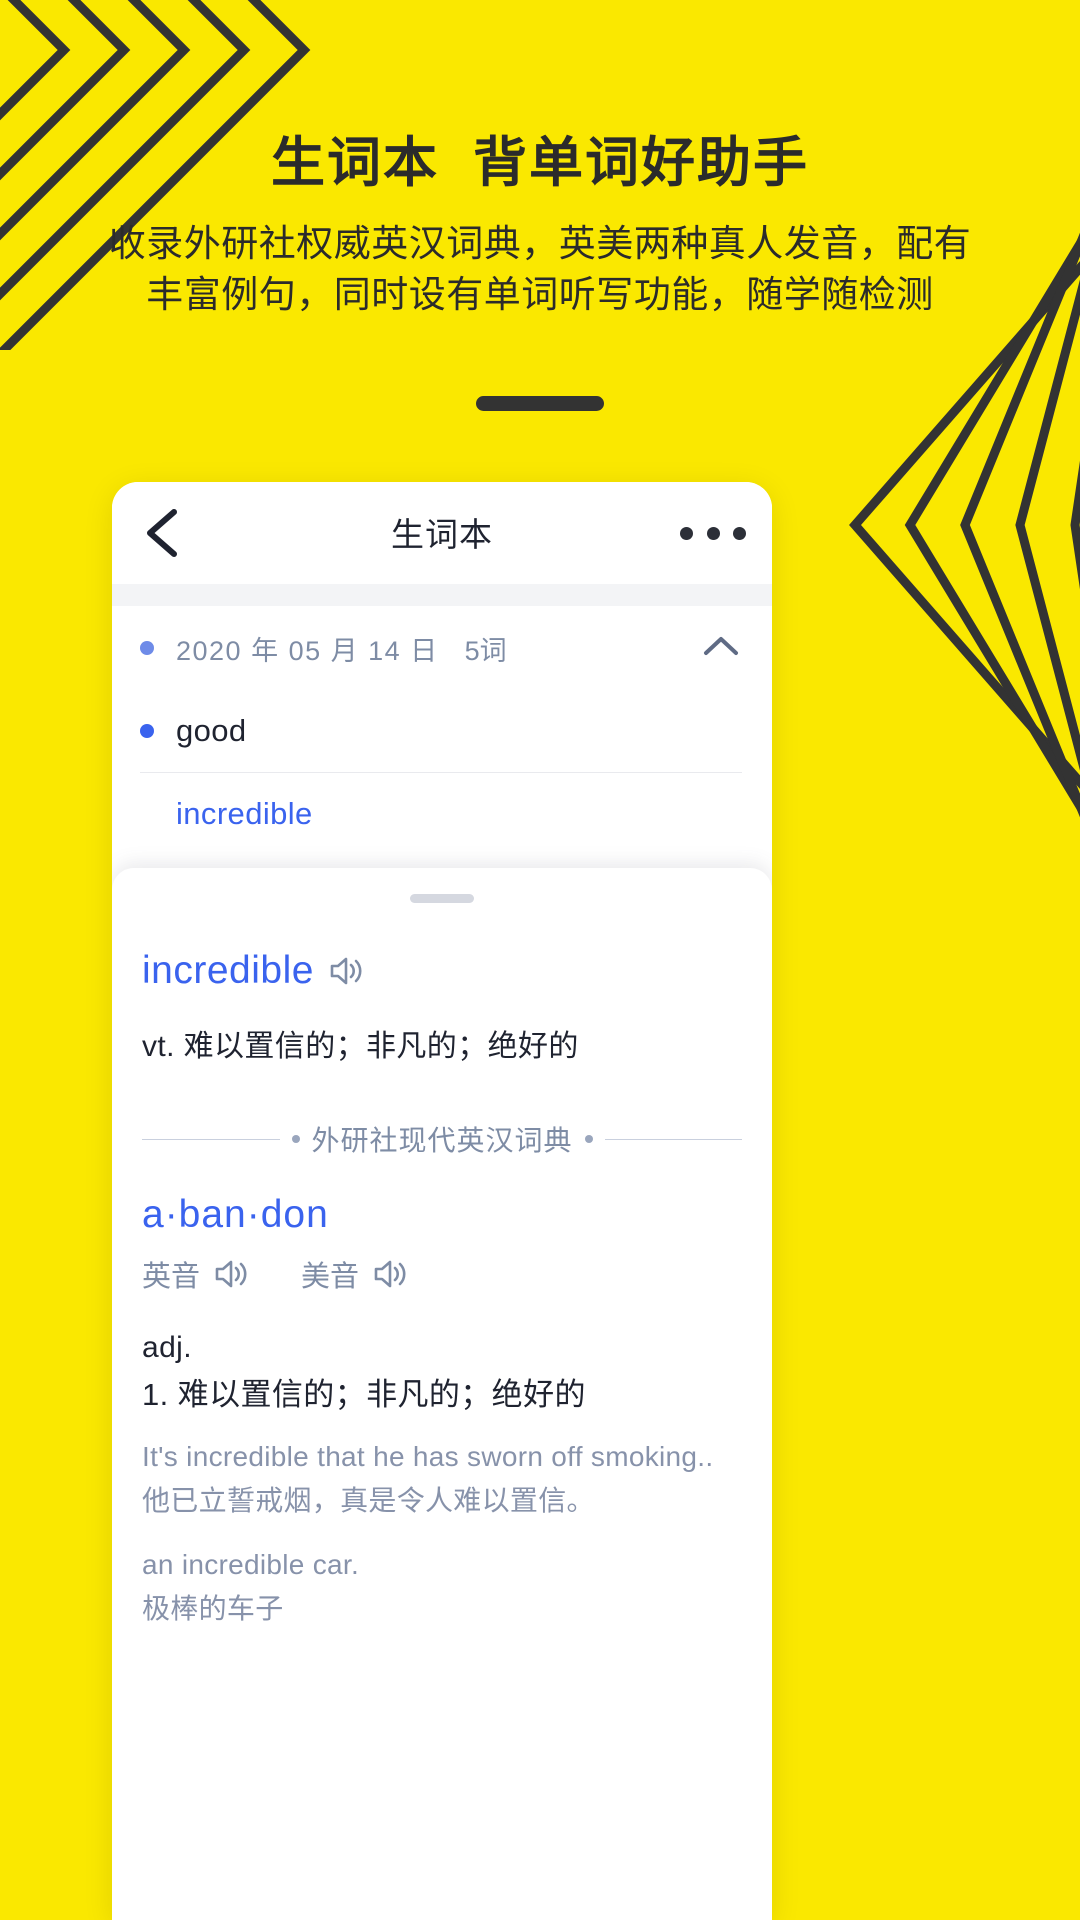 The image size is (1080, 1920). What do you see at coordinates (360, 1046) in the screenshot?
I see `sheet-brief-definition: vt. 难以置信的；非凡的；绝好的` at bounding box center [360, 1046].